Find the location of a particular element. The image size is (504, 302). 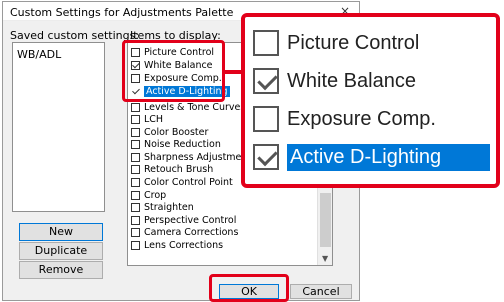

display-item-levels-tone-curves: Levels & Tone Curves is located at coordinates (188, 107).